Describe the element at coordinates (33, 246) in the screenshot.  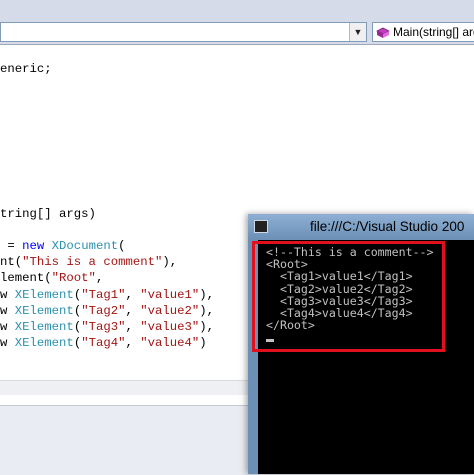
I see `code-token: new` at that location.